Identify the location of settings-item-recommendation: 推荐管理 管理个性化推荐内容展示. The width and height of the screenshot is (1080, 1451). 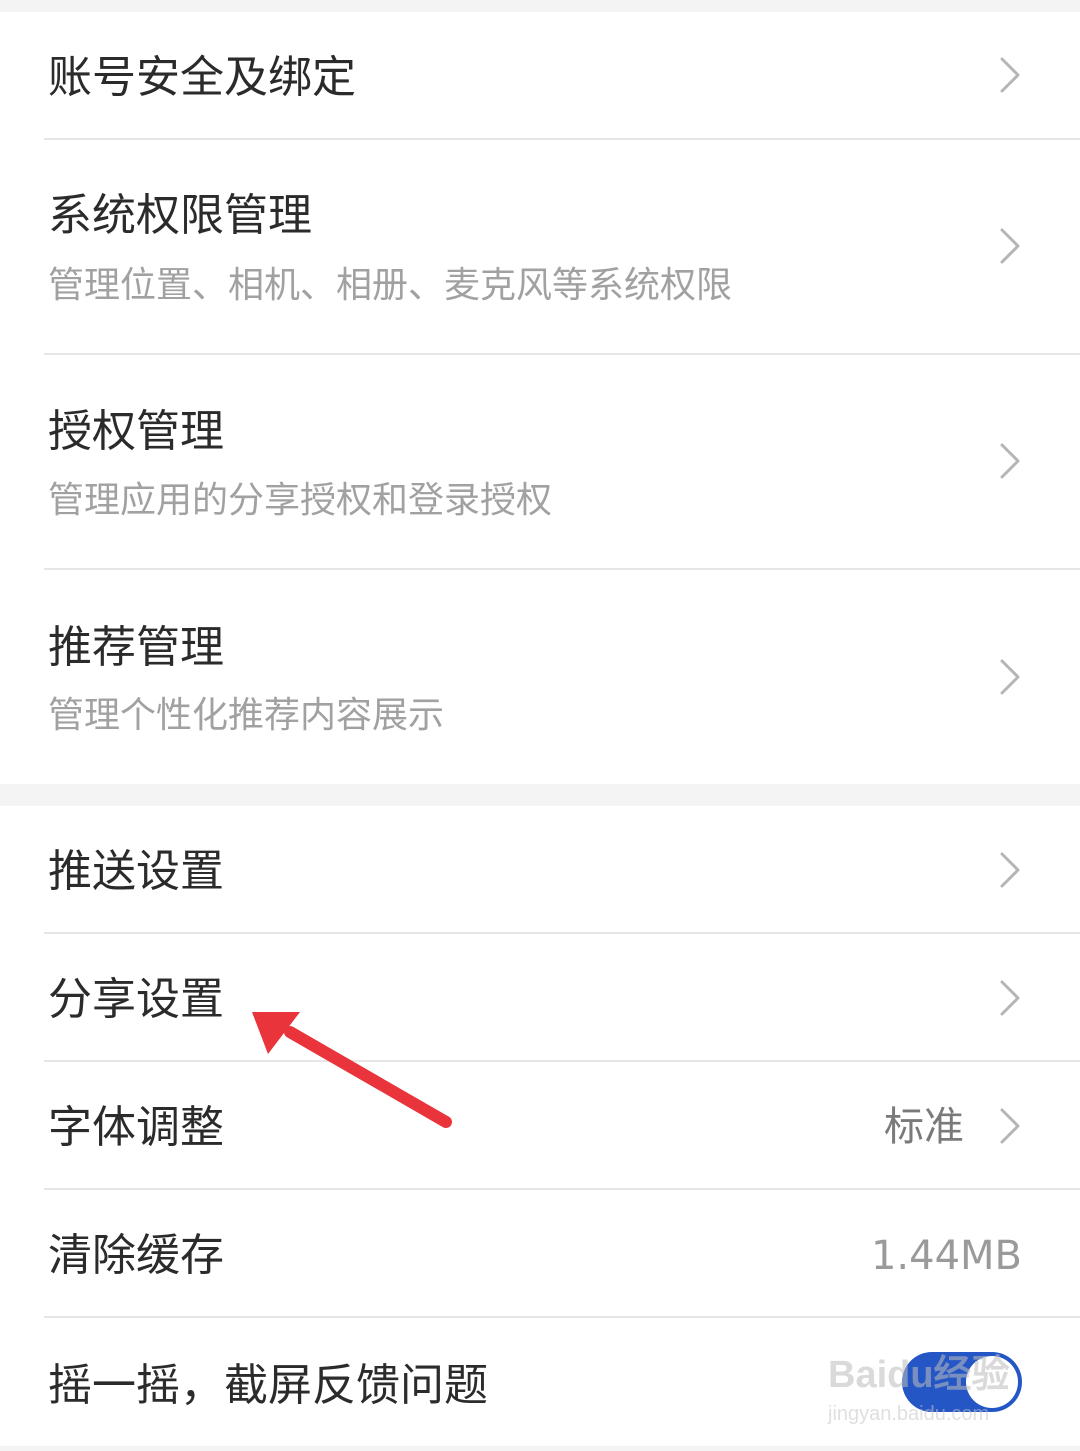
(540, 677).